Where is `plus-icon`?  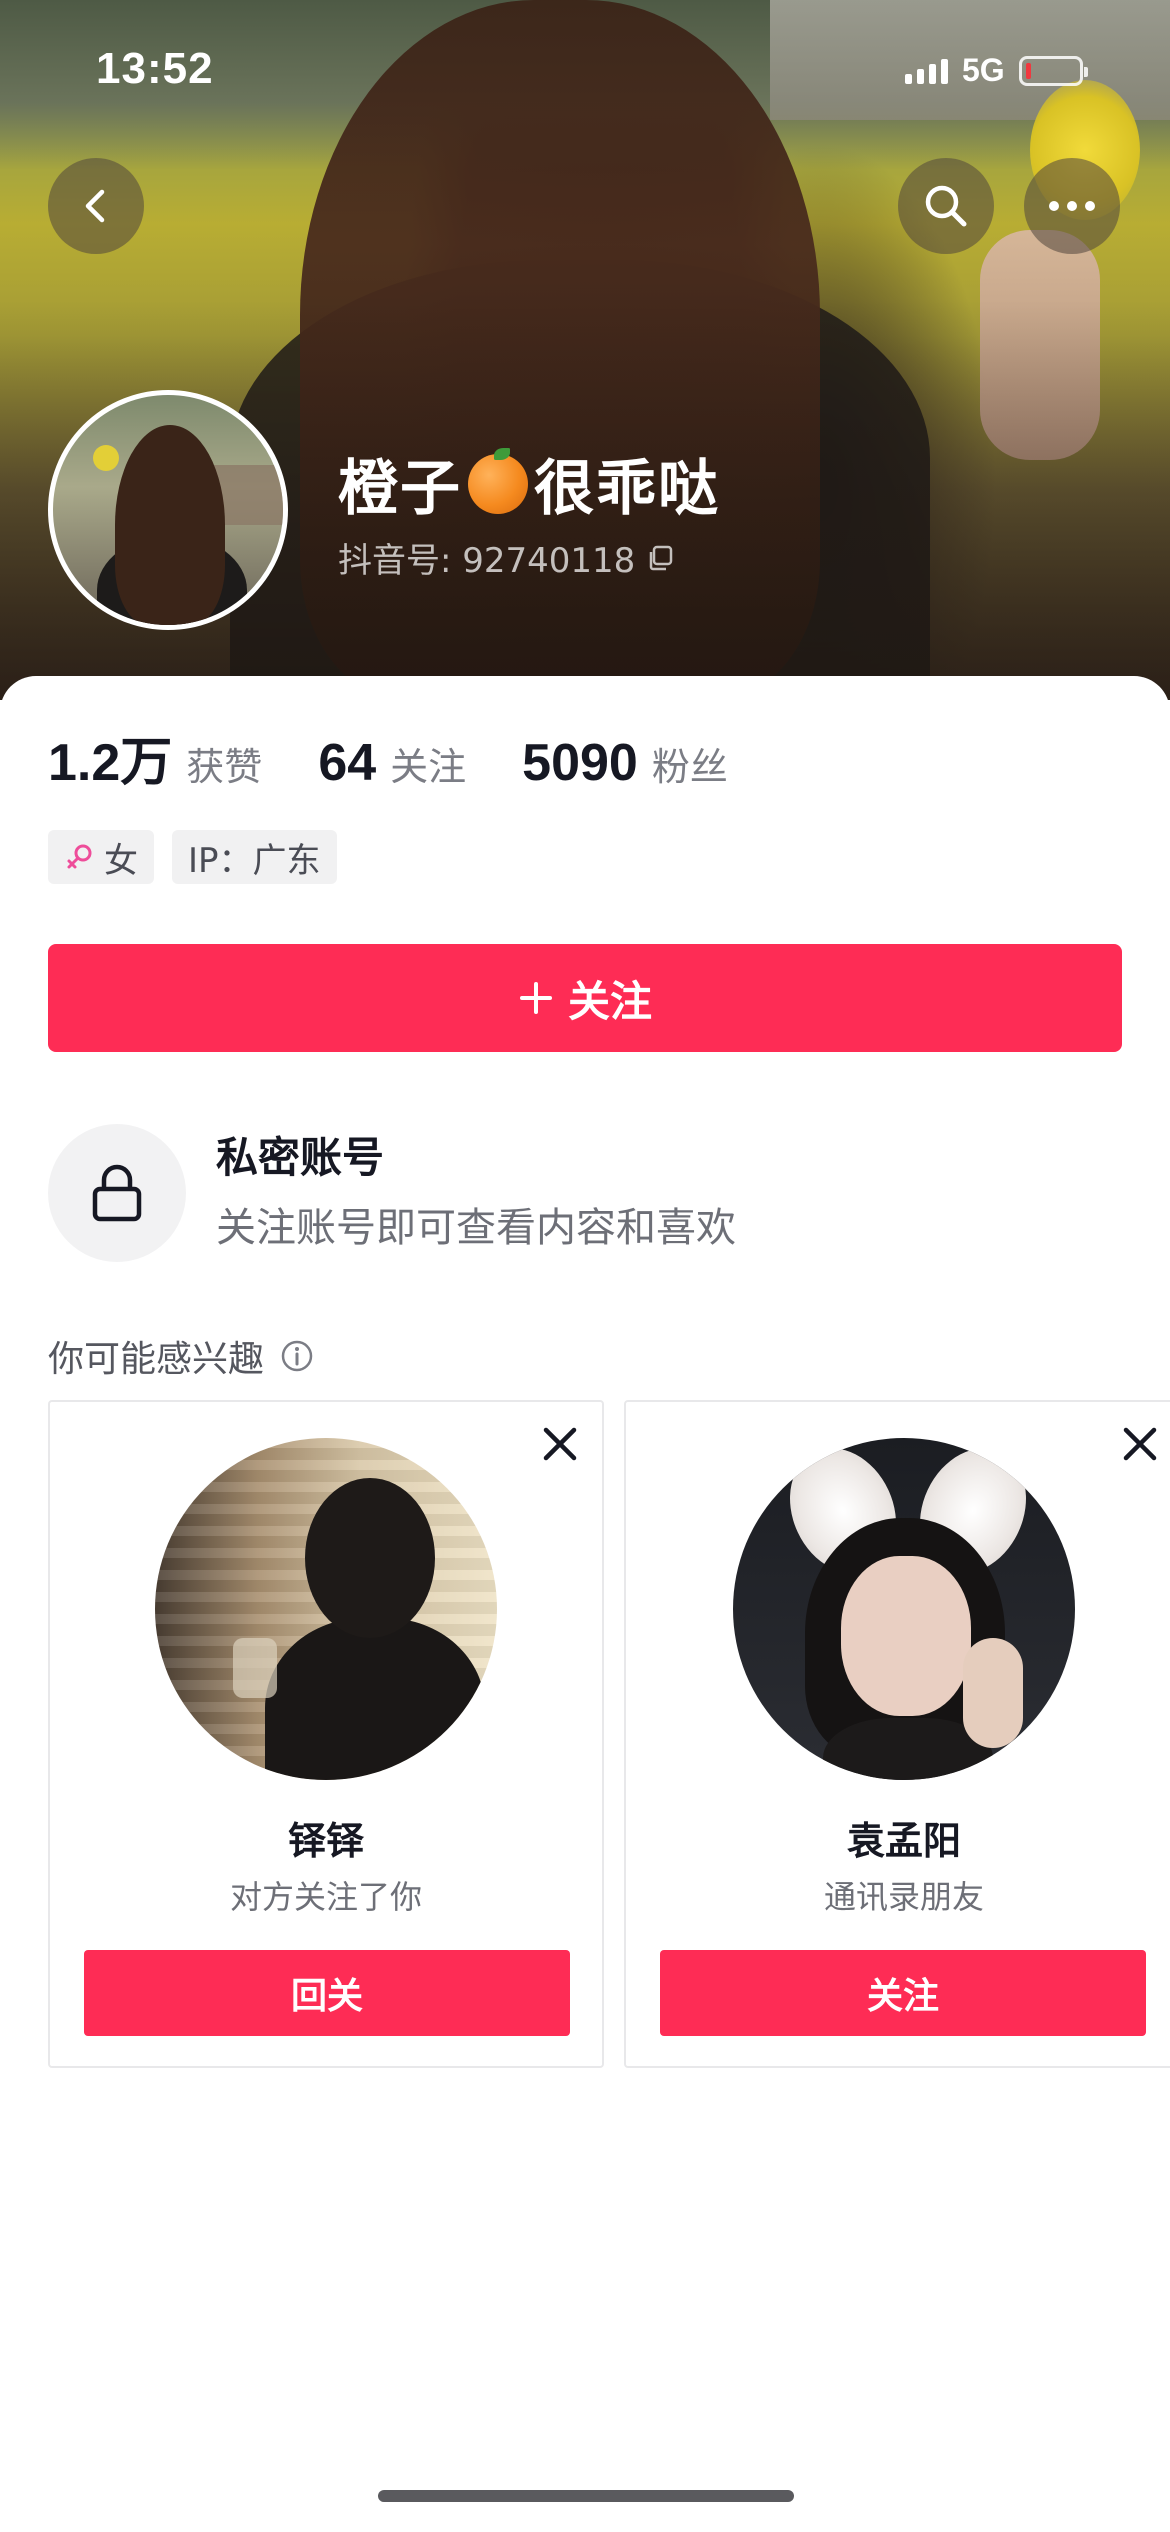
plus-icon is located at coordinates (535, 998).